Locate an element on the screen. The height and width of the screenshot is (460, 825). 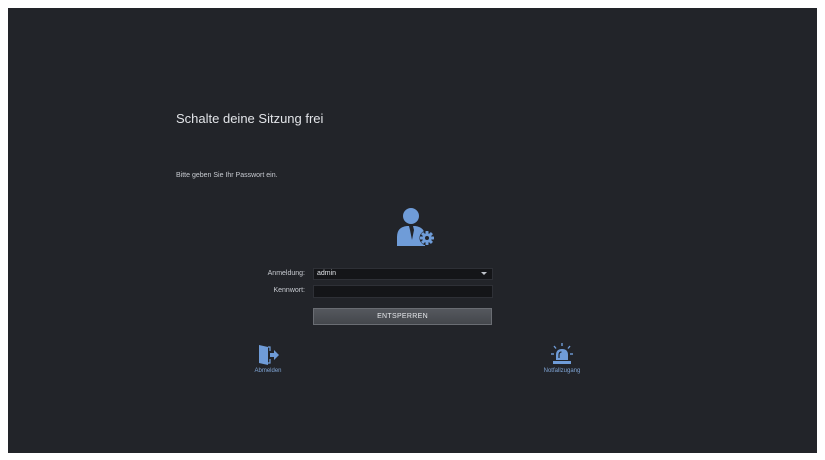
password-label: Kennwort: is located at coordinates (289, 290).